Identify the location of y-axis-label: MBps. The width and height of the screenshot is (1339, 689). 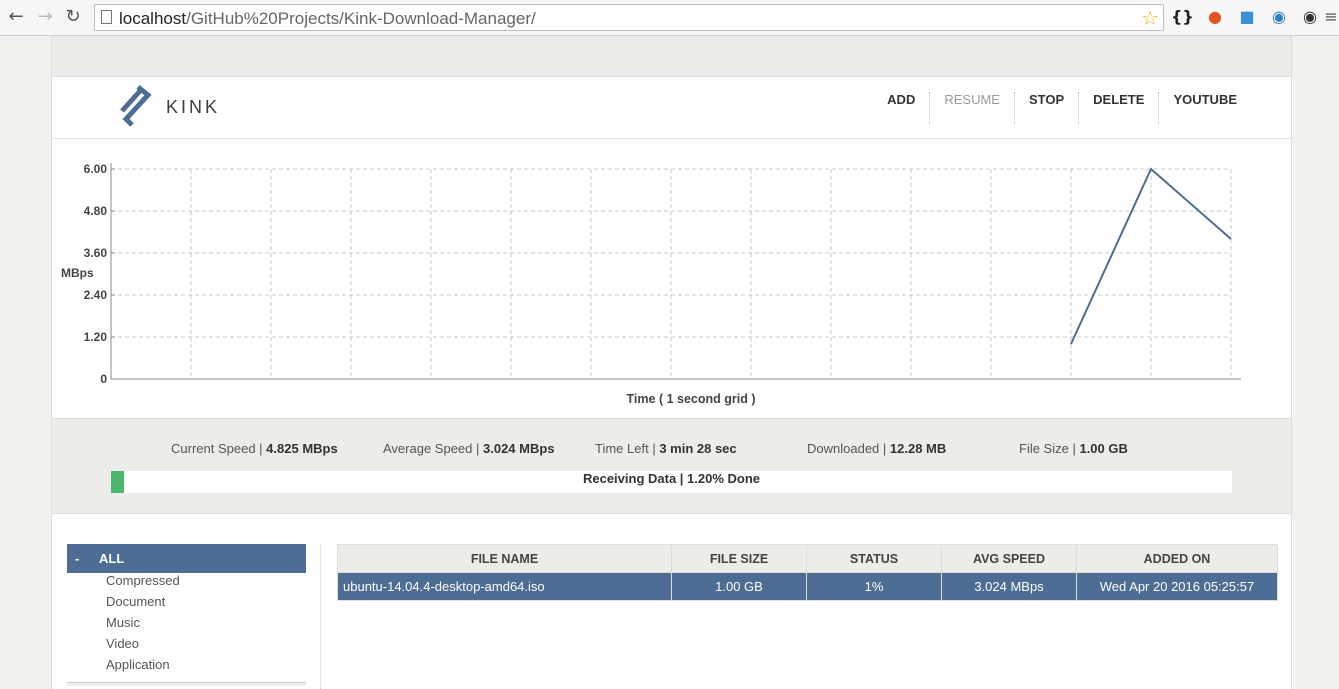
(77, 273).